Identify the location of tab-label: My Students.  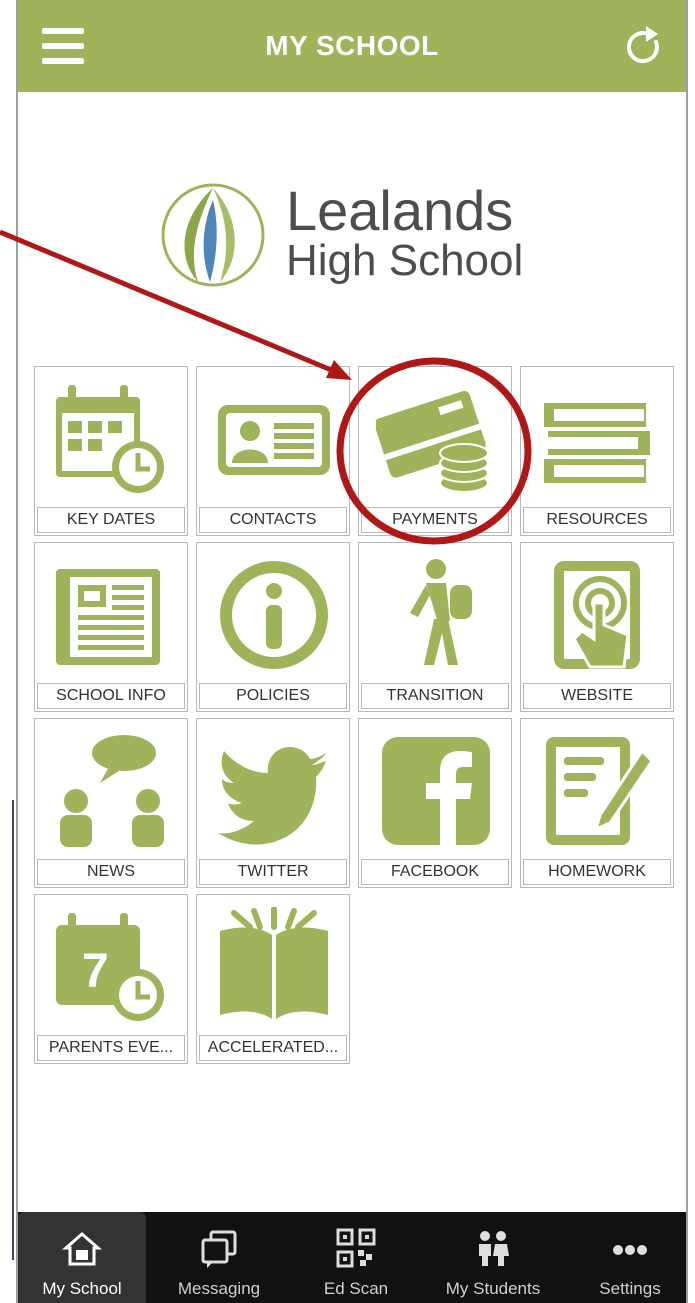
(493, 1288).